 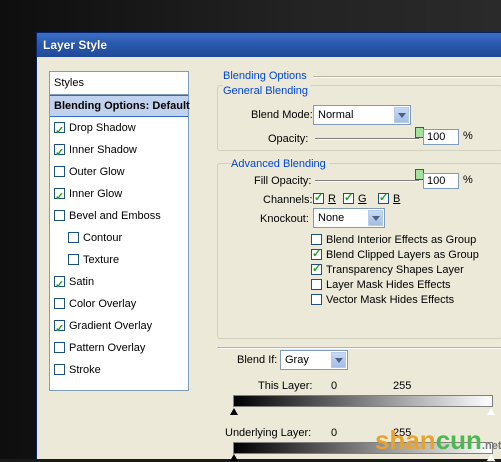 What do you see at coordinates (362, 115) in the screenshot?
I see `blend-mode-select: Normal` at bounding box center [362, 115].